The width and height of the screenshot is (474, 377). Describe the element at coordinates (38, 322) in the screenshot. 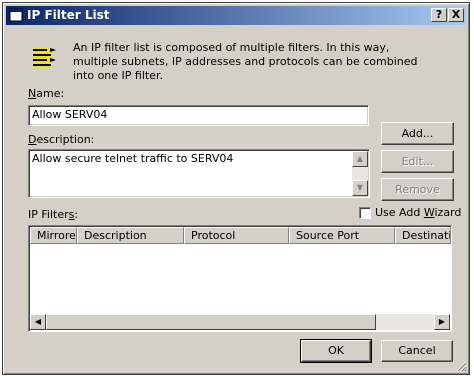

I see `scroll-left-icon: ◀` at that location.